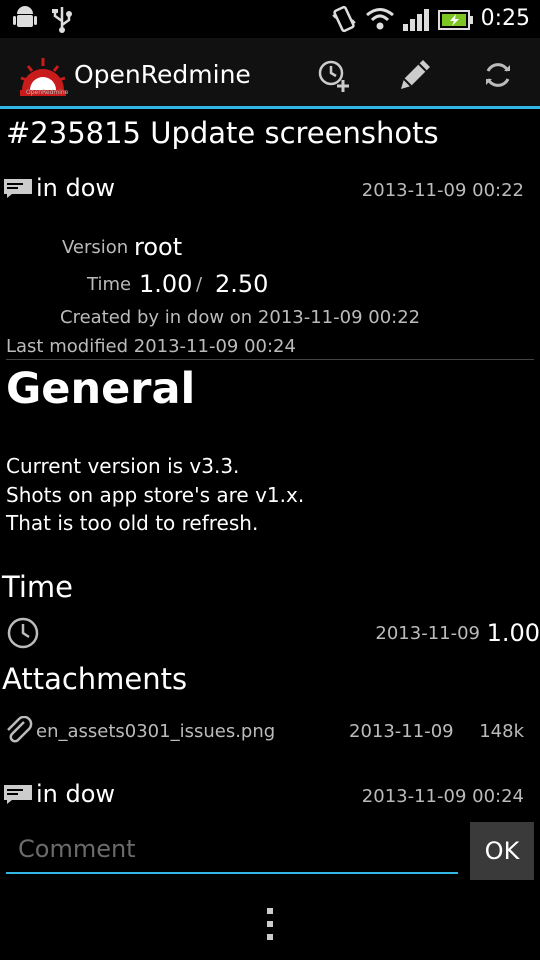 Image resolution: width=540 pixels, height=960 pixels. What do you see at coordinates (95, 247) in the screenshot?
I see `version-label: Version` at bounding box center [95, 247].